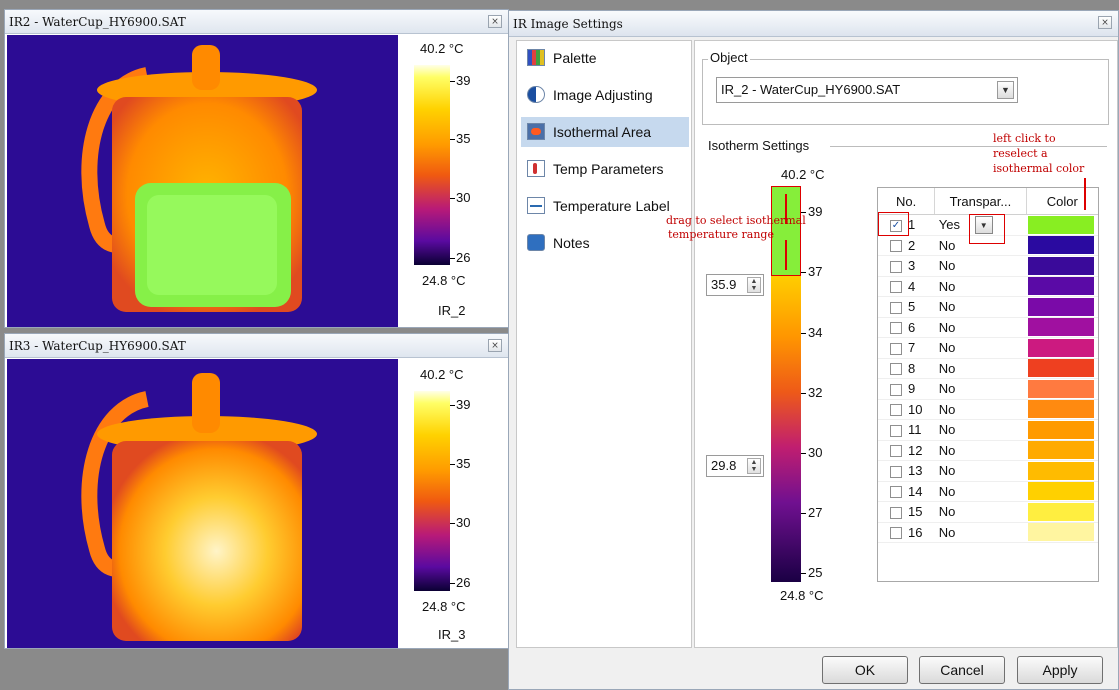  I want to click on nav-palette: Palette, so click(605, 58).